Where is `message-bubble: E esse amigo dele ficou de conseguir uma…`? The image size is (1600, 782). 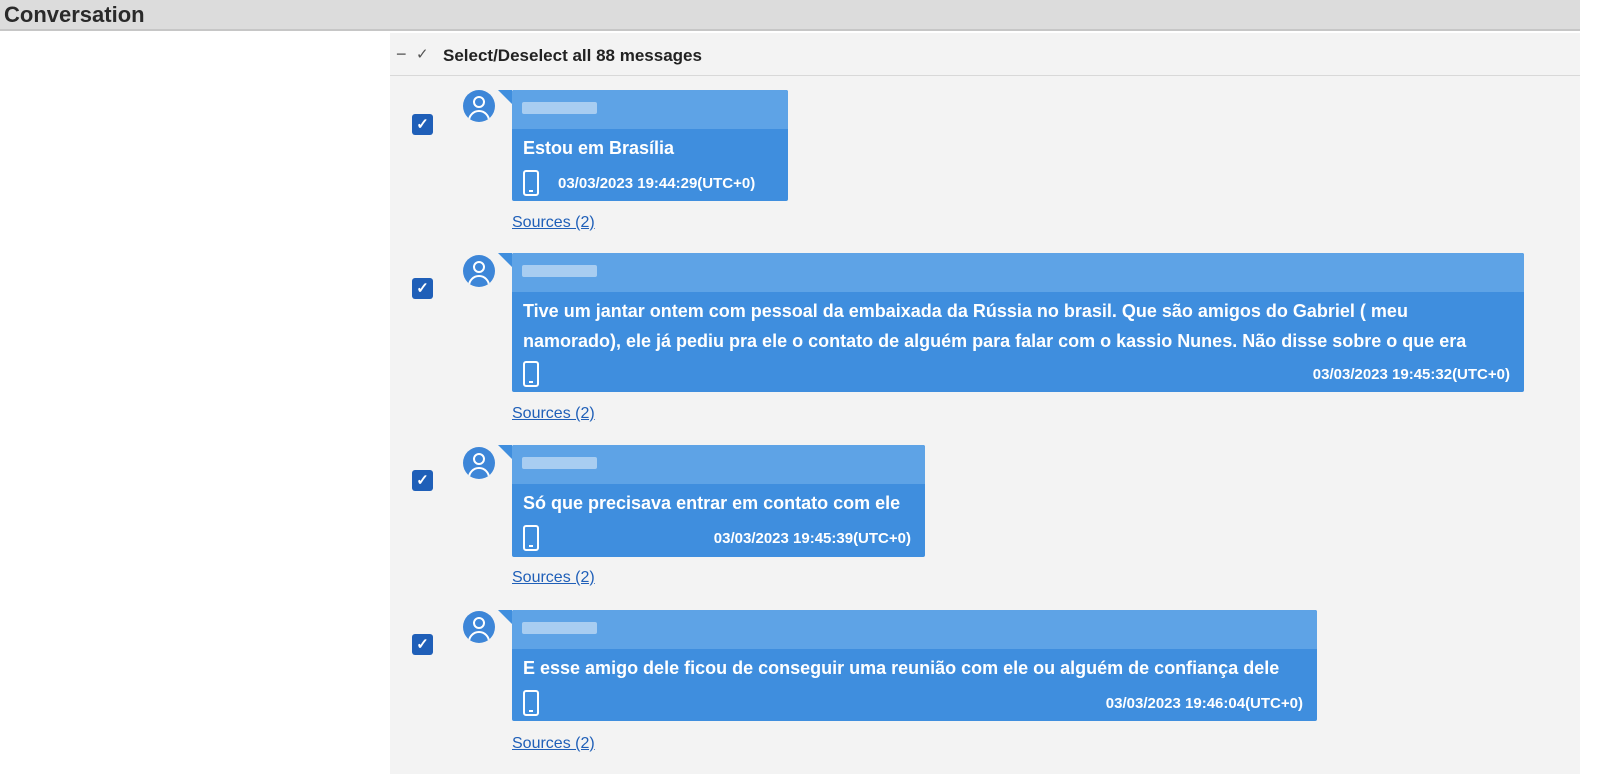 message-bubble: E esse amigo dele ficou de conseguir uma… is located at coordinates (907, 665).